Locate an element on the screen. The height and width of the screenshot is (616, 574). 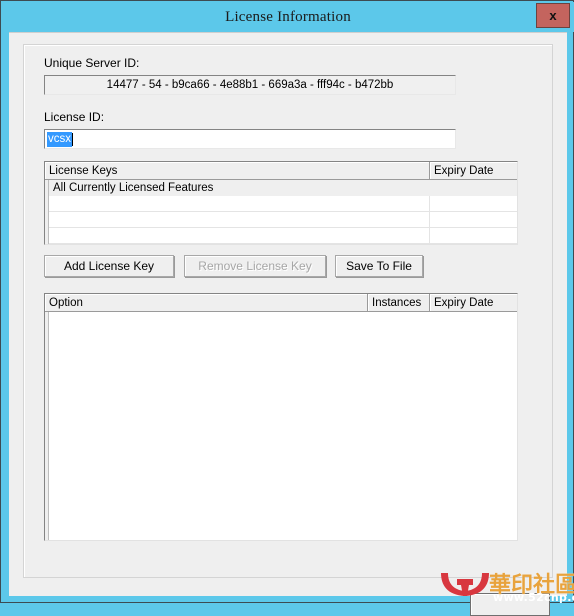
license-id-label: License ID: is located at coordinates (74, 117).